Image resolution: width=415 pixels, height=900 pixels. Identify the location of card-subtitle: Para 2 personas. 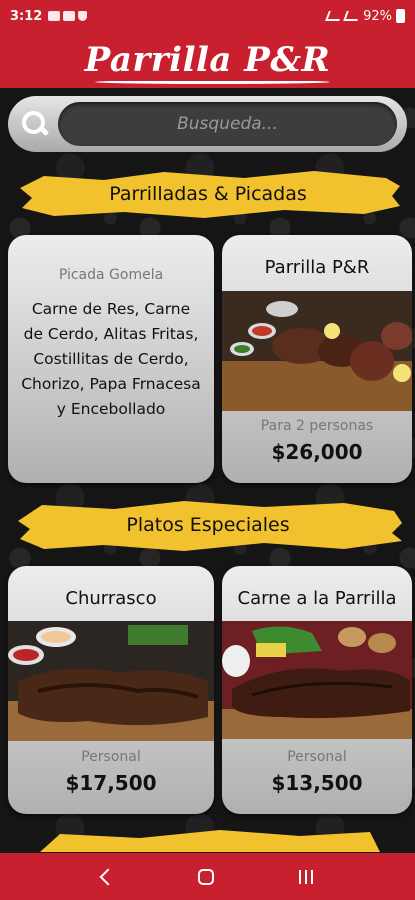
(317, 426).